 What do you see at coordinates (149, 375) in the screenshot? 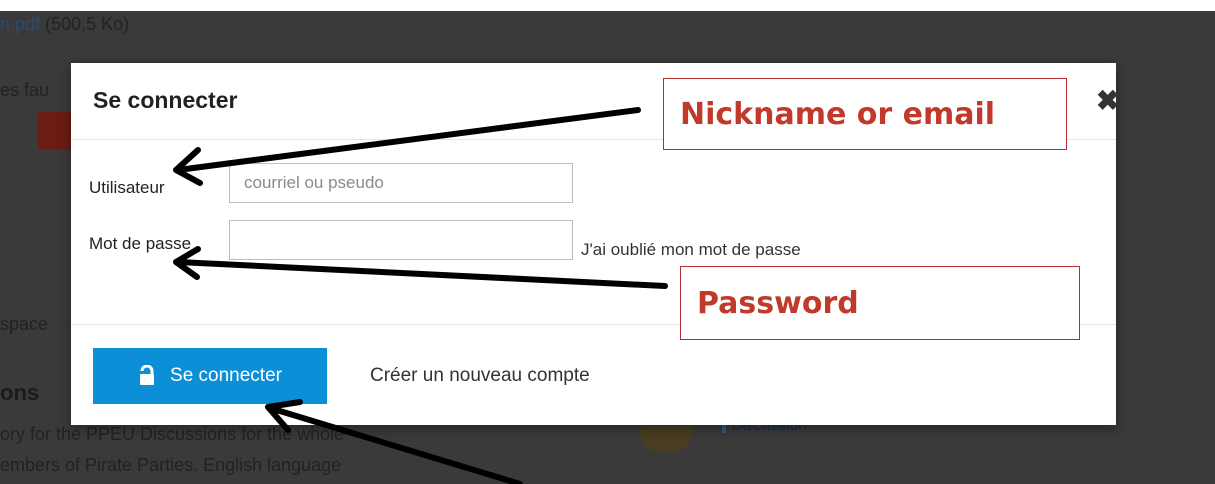
I see `unlock-icon` at bounding box center [149, 375].